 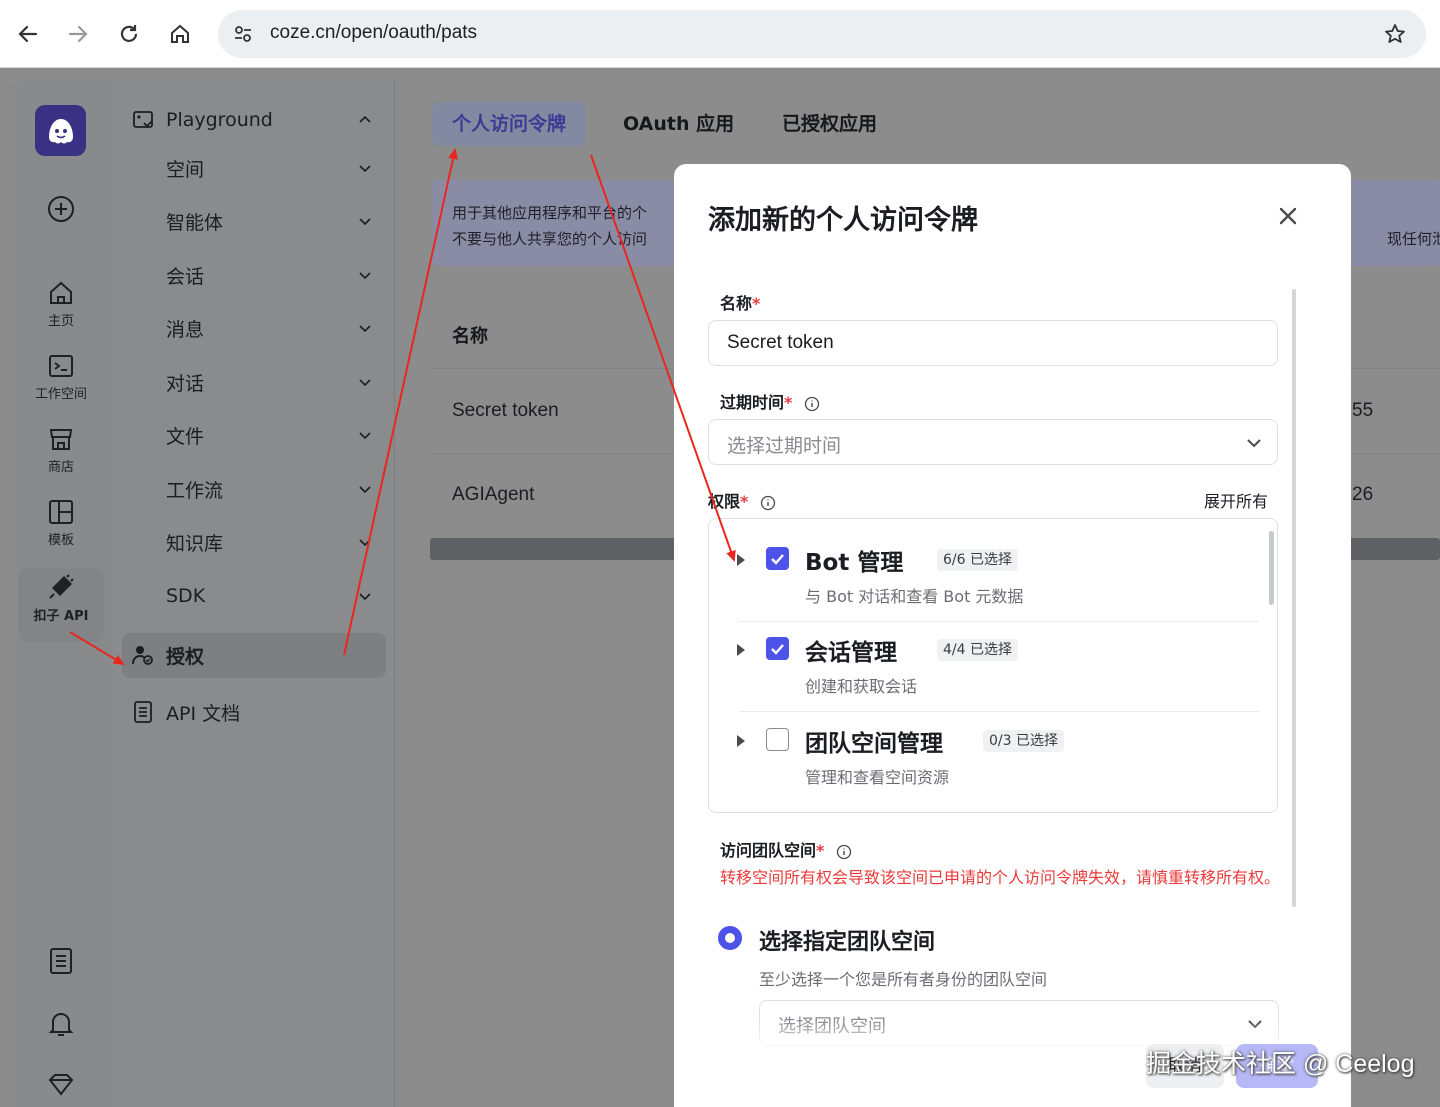 I want to click on forward-arrow-icon, so click(x=78, y=34).